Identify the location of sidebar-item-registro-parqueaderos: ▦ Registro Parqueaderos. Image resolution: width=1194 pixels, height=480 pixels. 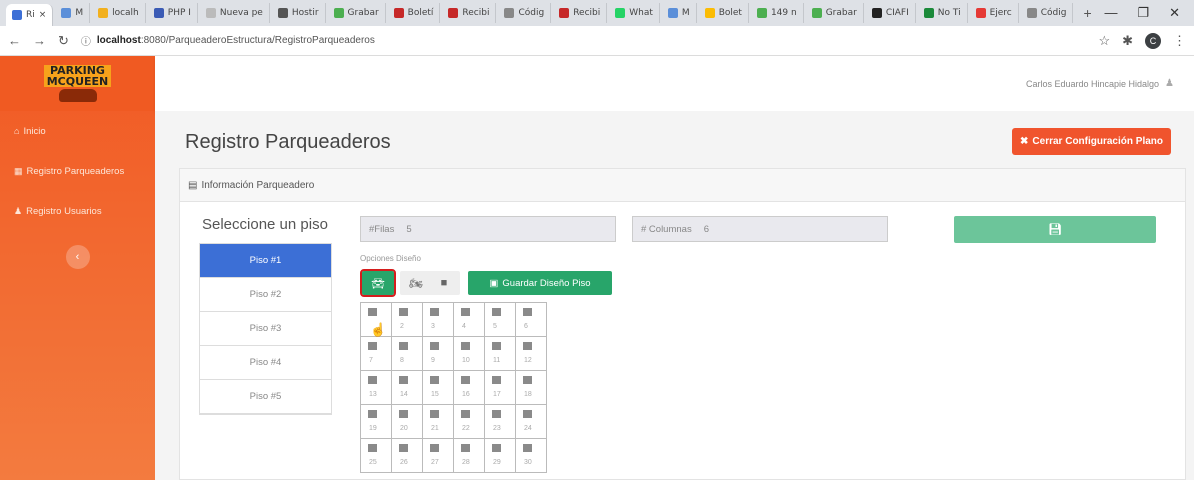
(77, 171).